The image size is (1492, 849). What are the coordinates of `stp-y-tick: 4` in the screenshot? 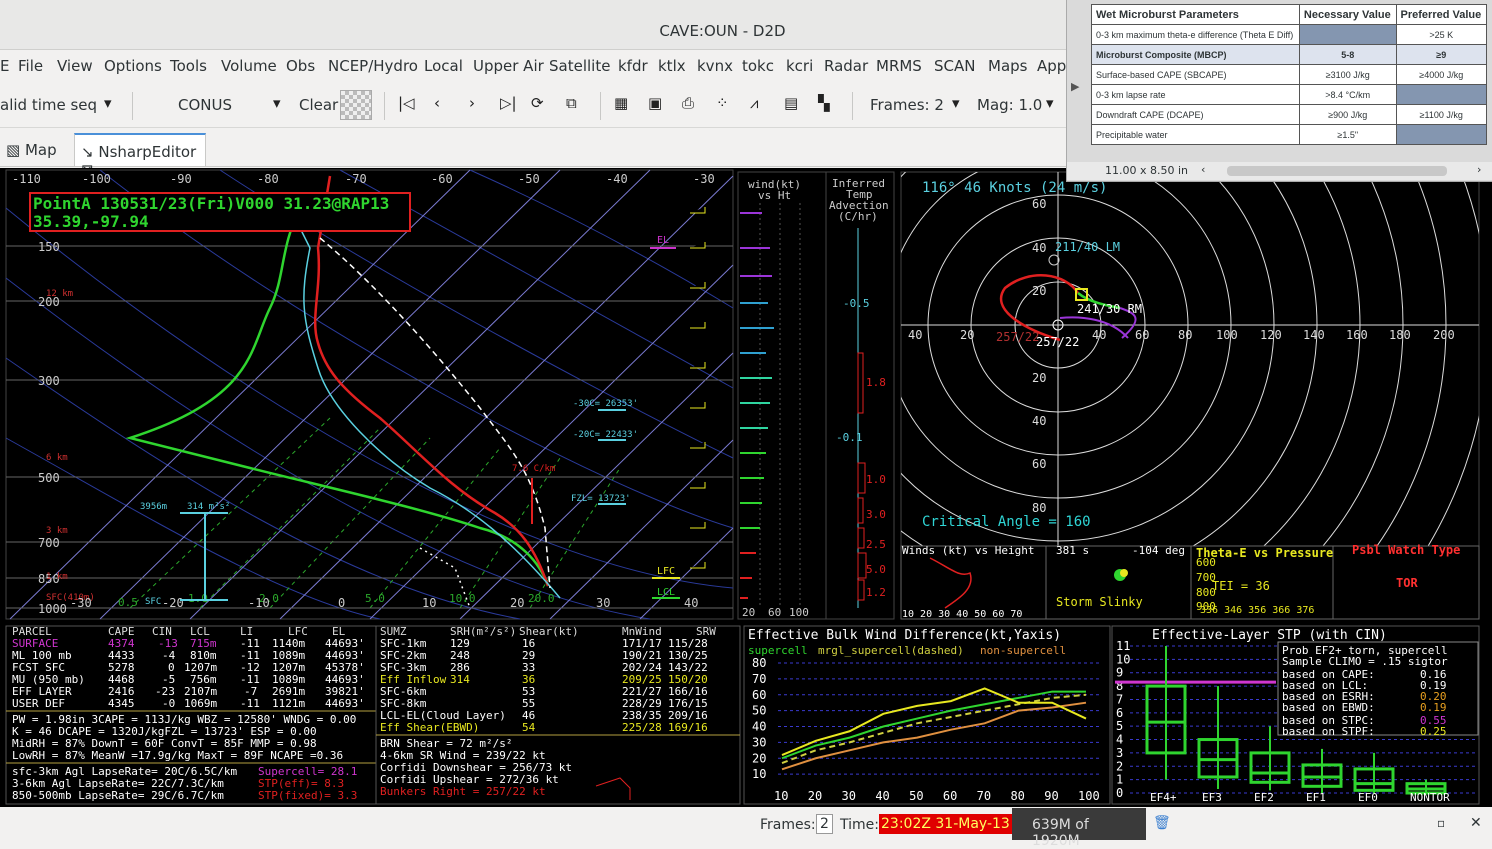 It's located at (1119, 740).